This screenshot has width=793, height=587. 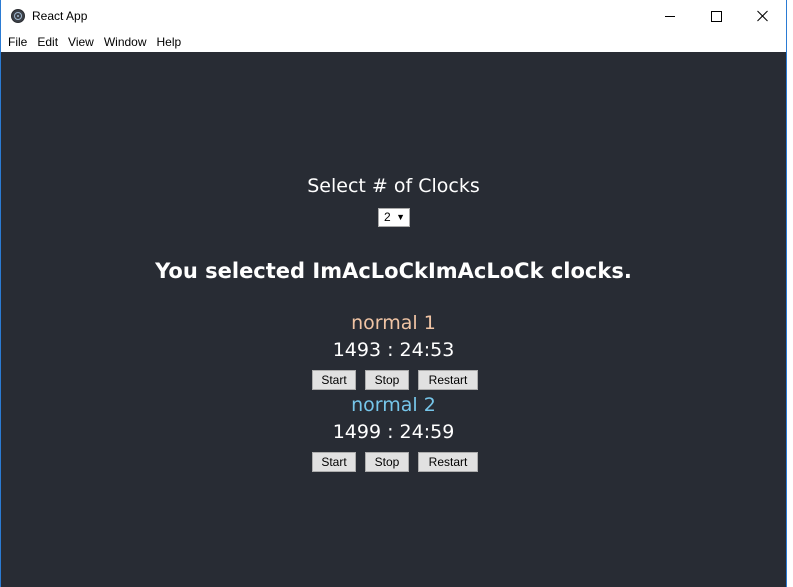 What do you see at coordinates (448, 462) in the screenshot?
I see `clock-2-restart-button: Restart` at bounding box center [448, 462].